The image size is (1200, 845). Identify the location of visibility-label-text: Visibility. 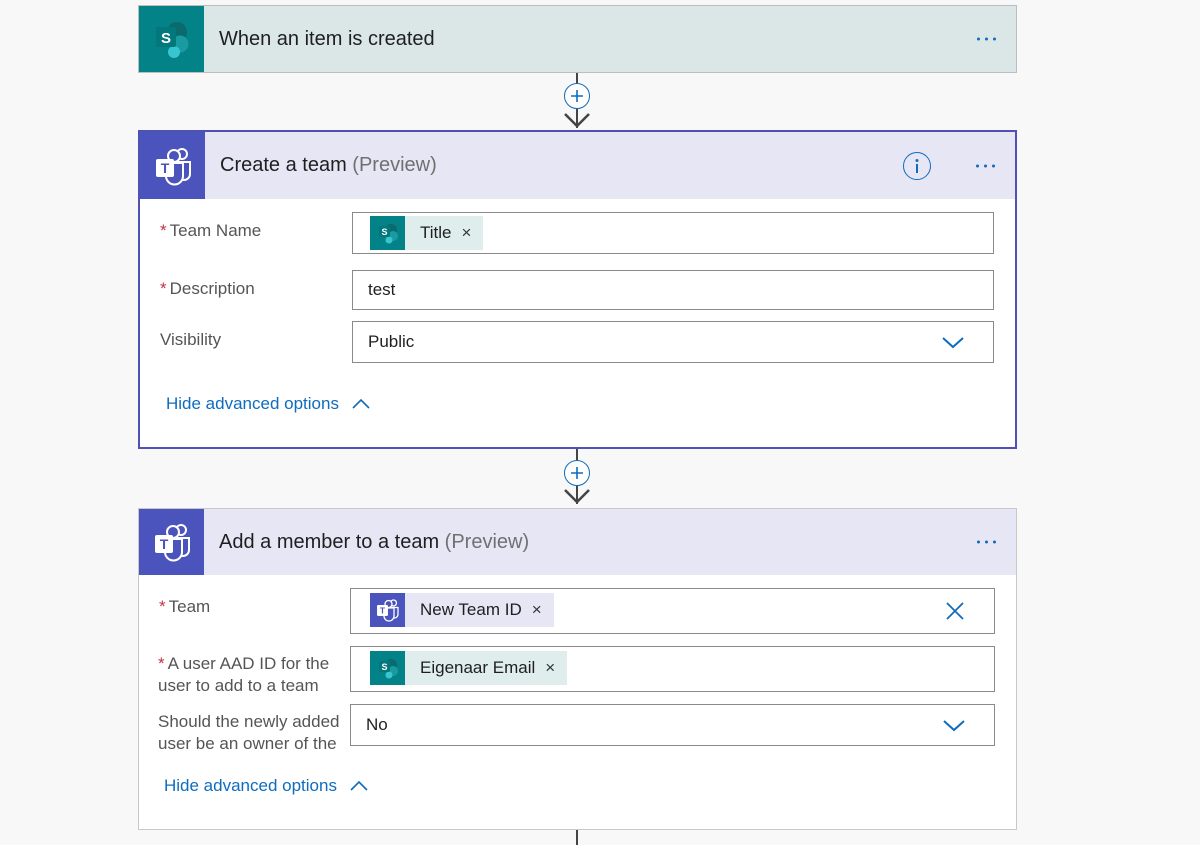
(191, 339).